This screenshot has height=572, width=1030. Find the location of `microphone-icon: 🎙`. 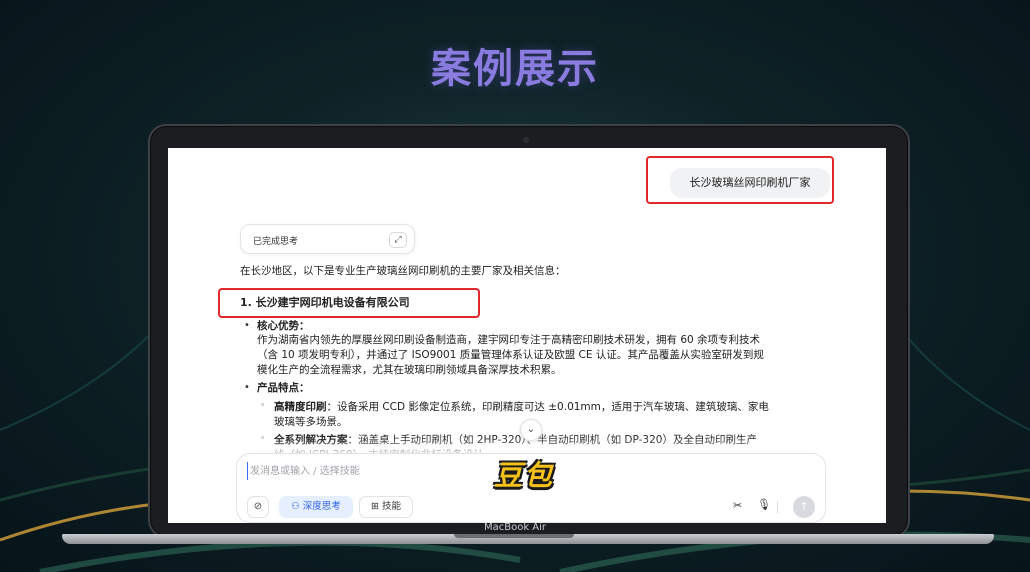

microphone-icon: 🎙 is located at coordinates (764, 504).